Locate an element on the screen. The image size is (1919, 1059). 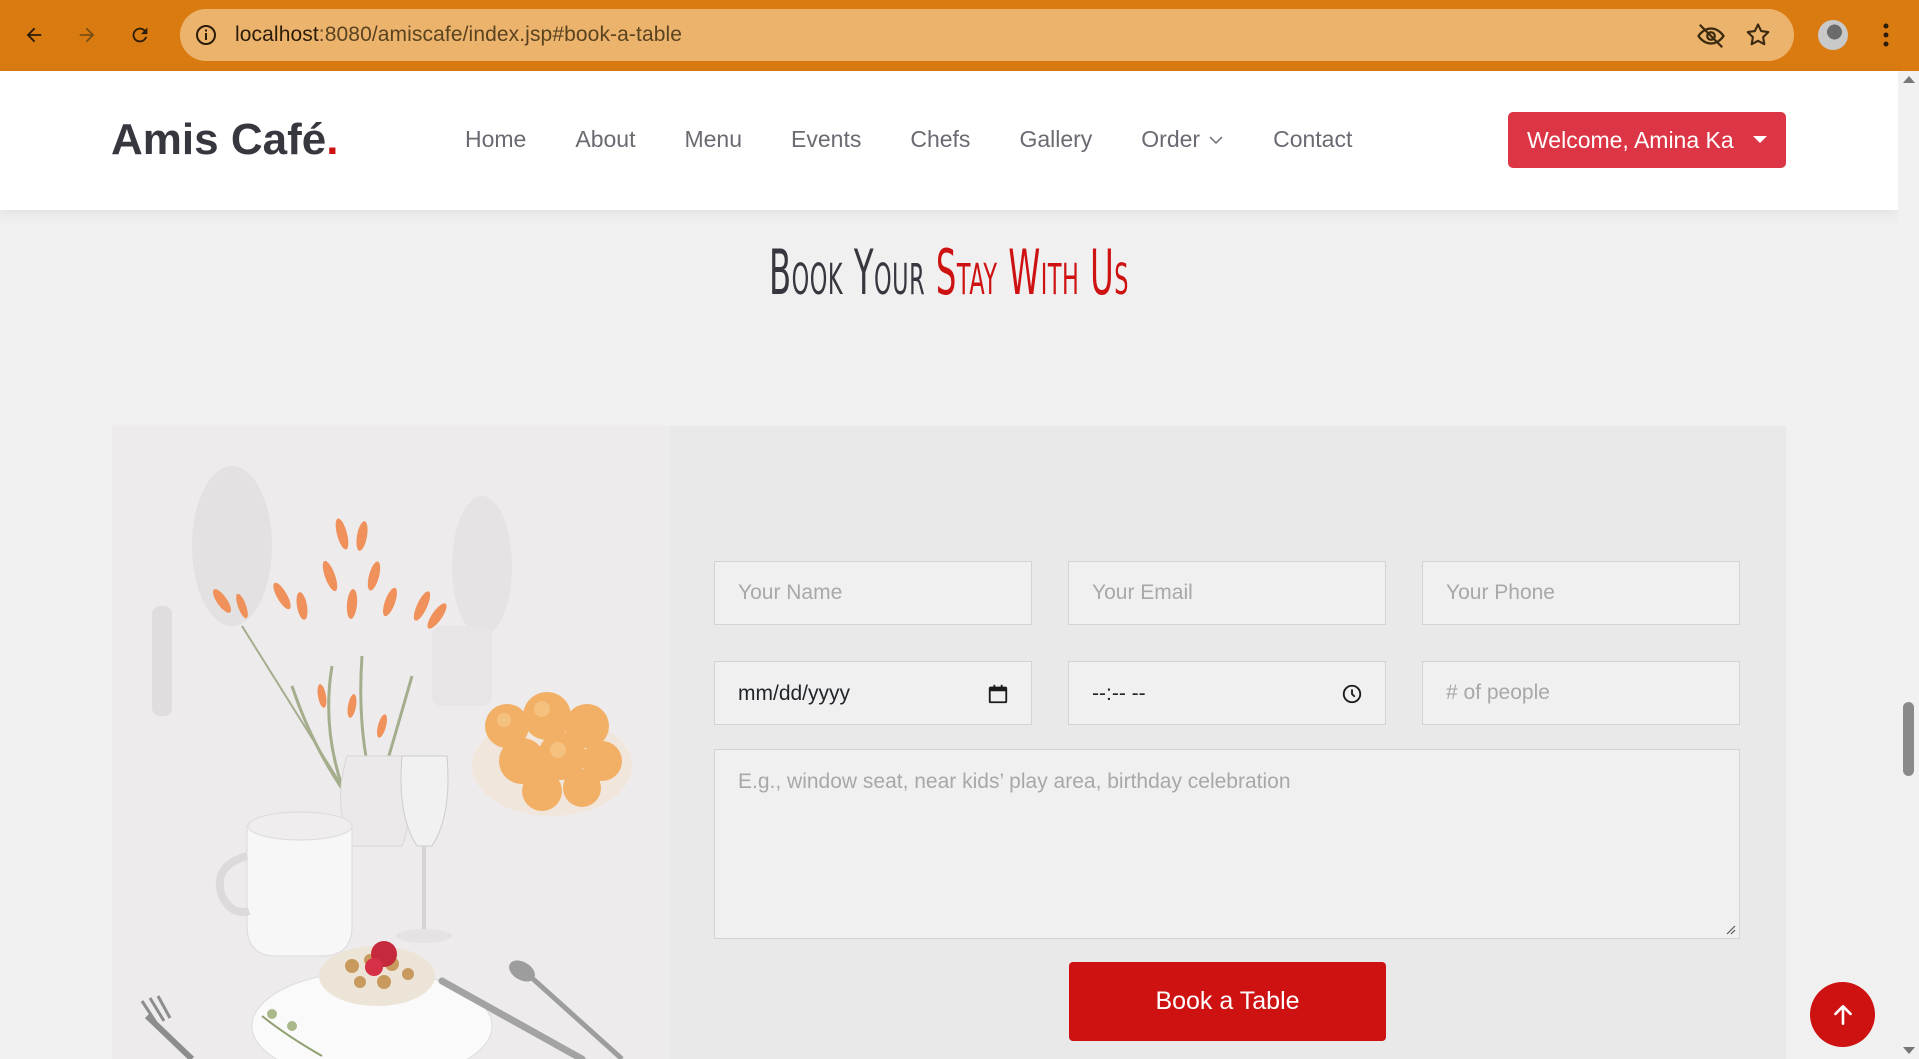
star-icon is located at coordinates (1758, 35).